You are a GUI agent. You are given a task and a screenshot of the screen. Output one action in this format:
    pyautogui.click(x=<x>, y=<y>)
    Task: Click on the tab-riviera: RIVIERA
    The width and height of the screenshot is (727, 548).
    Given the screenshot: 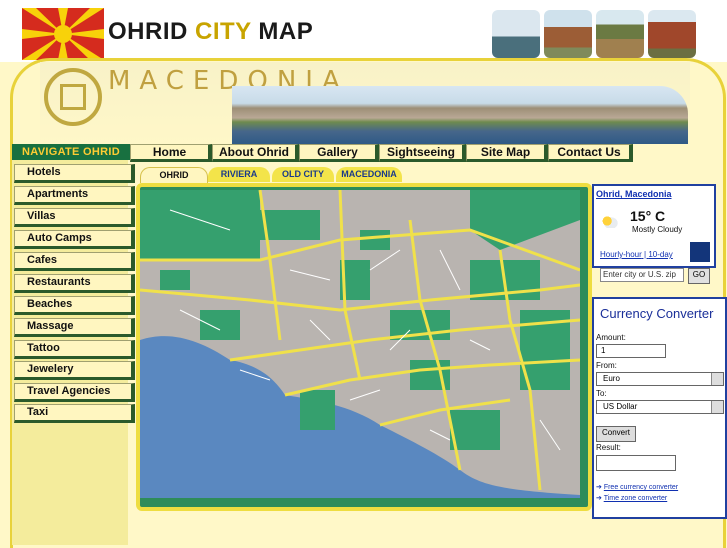 What is the action you would take?
    pyautogui.click(x=239, y=174)
    